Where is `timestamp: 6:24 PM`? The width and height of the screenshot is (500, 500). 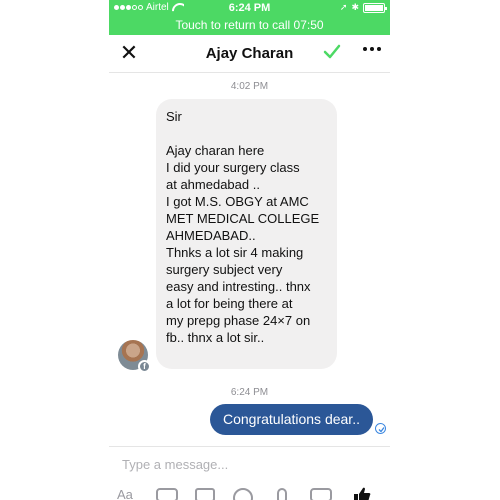
timestamp: 6:24 PM is located at coordinates (249, 392).